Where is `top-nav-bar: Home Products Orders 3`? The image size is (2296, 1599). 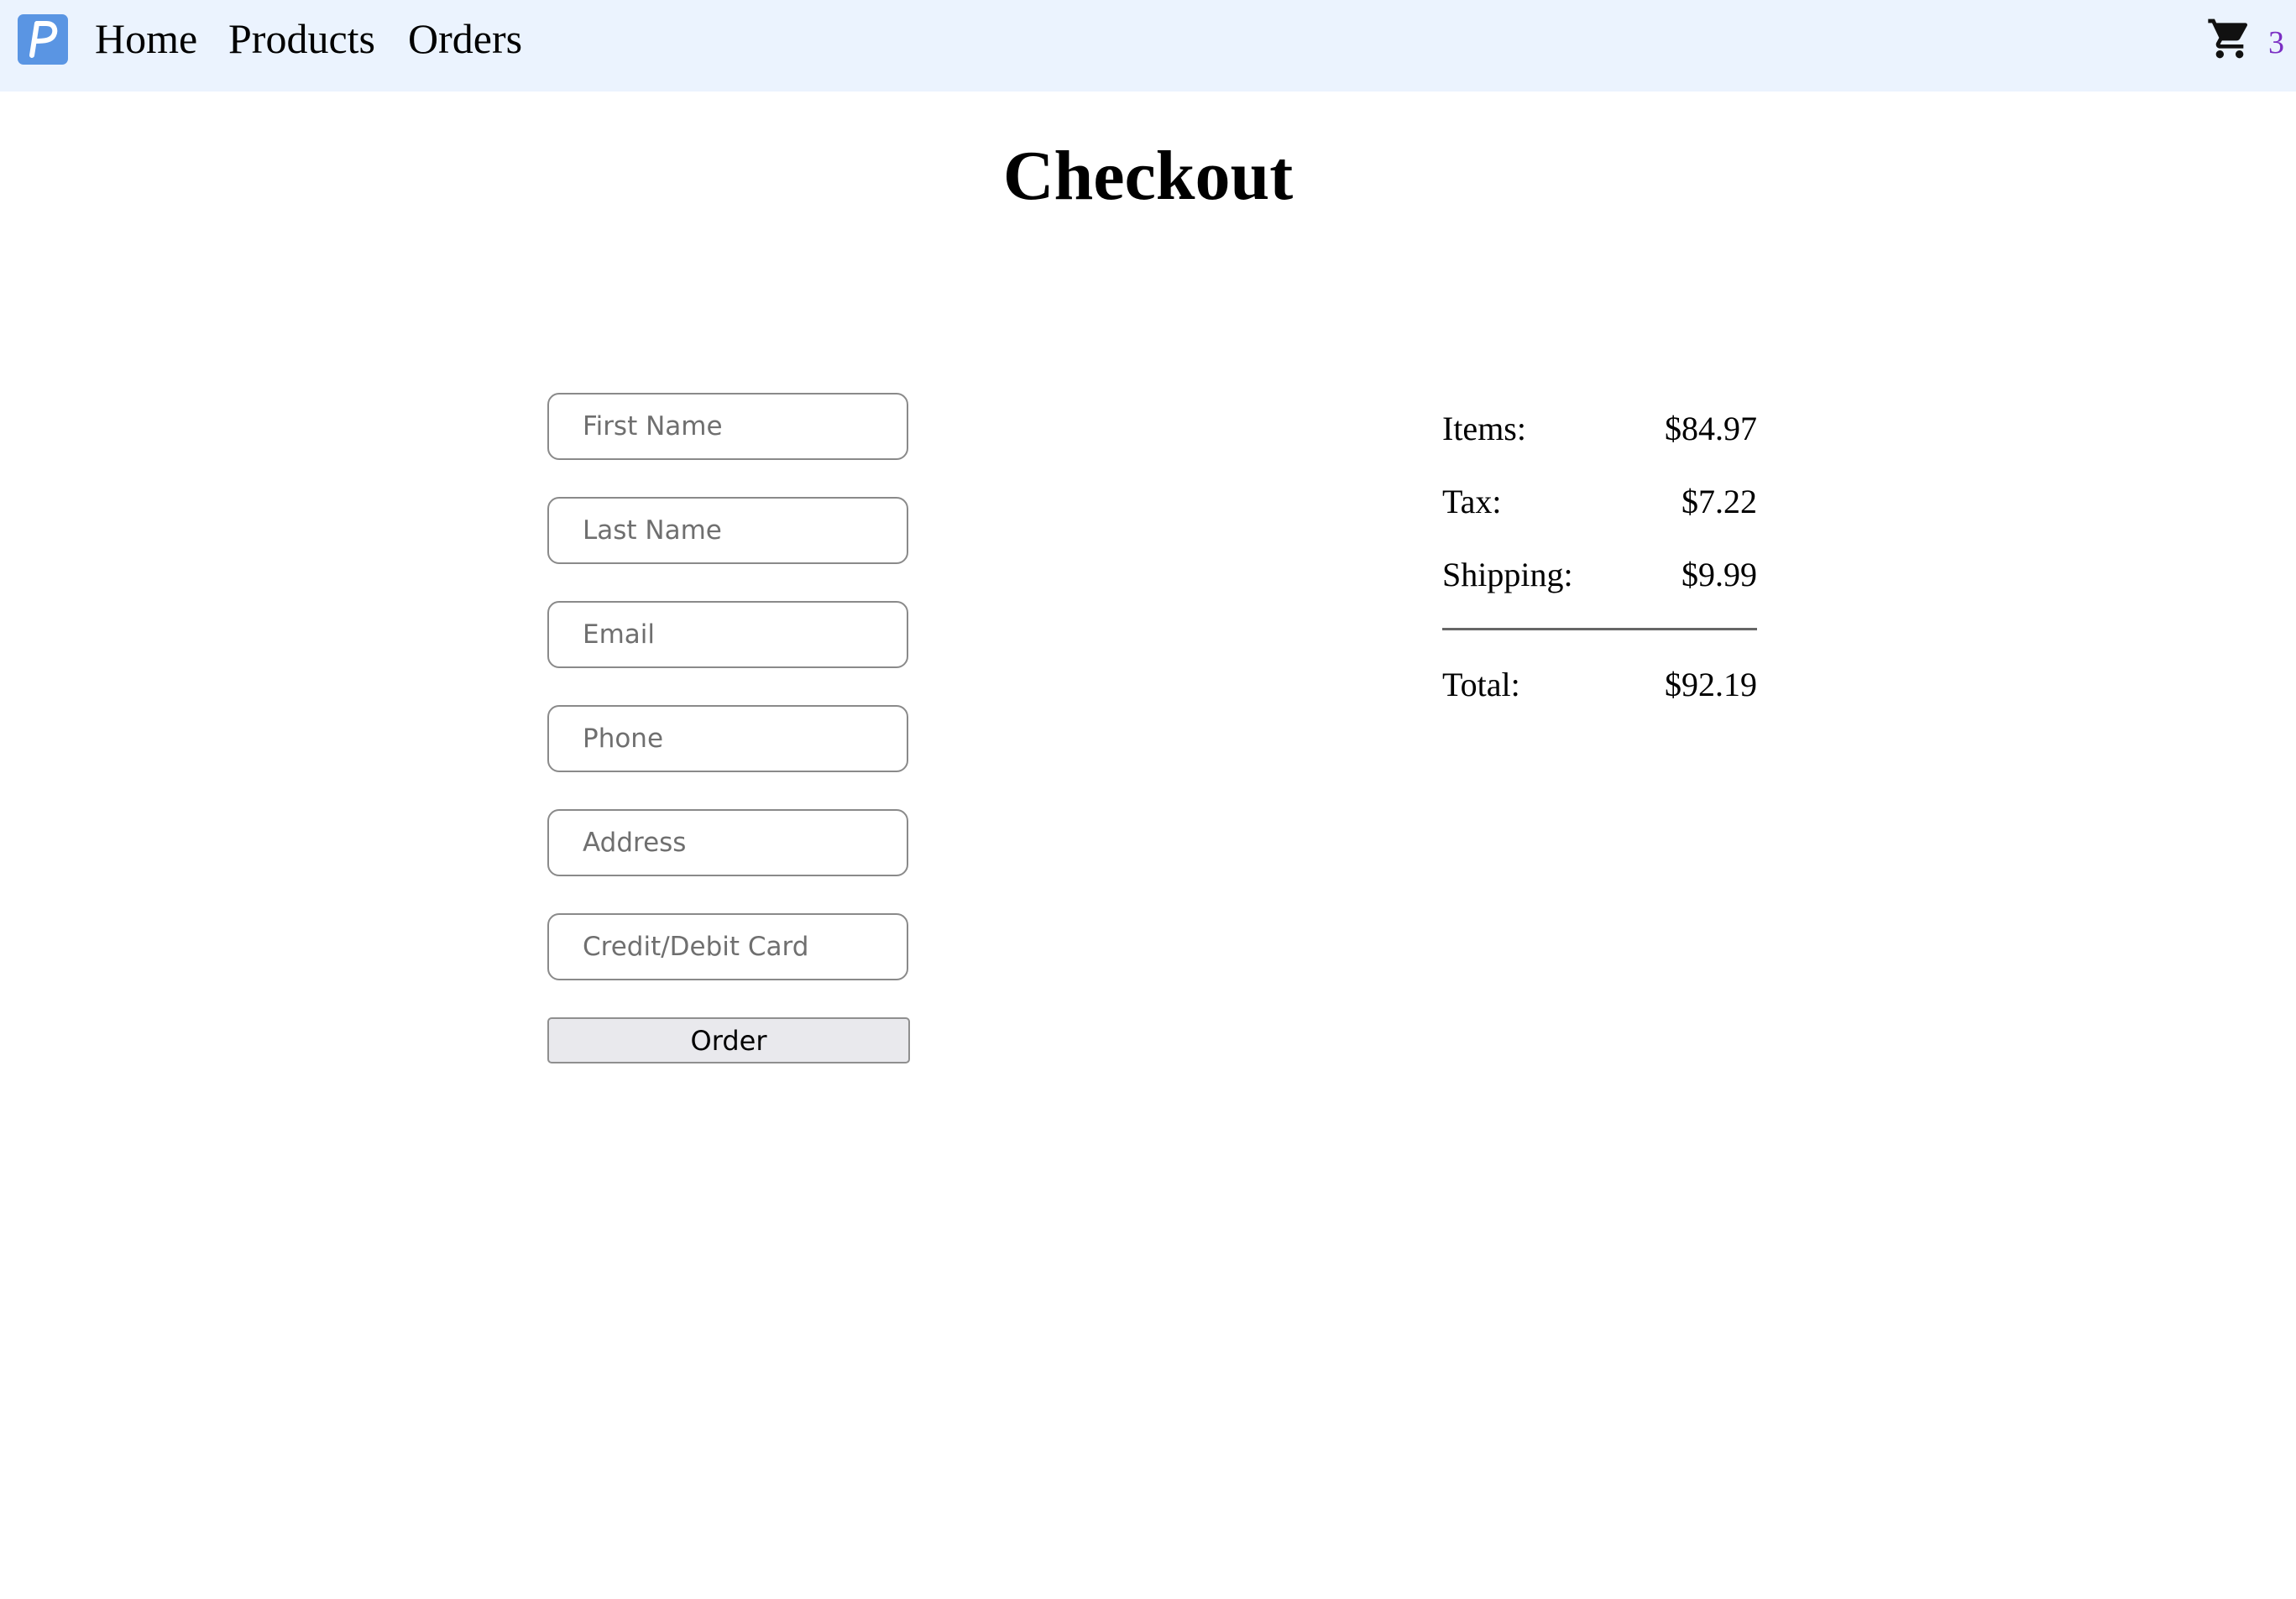 top-nav-bar: Home Products Orders 3 is located at coordinates (1148, 45).